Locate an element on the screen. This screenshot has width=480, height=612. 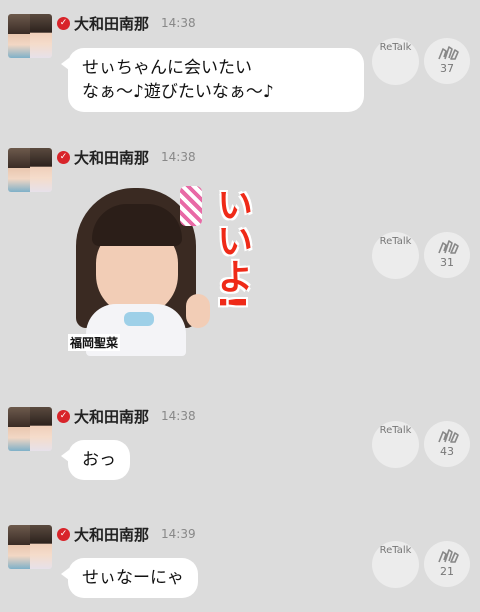
clap-button: 21 is located at coordinates (447, 564).